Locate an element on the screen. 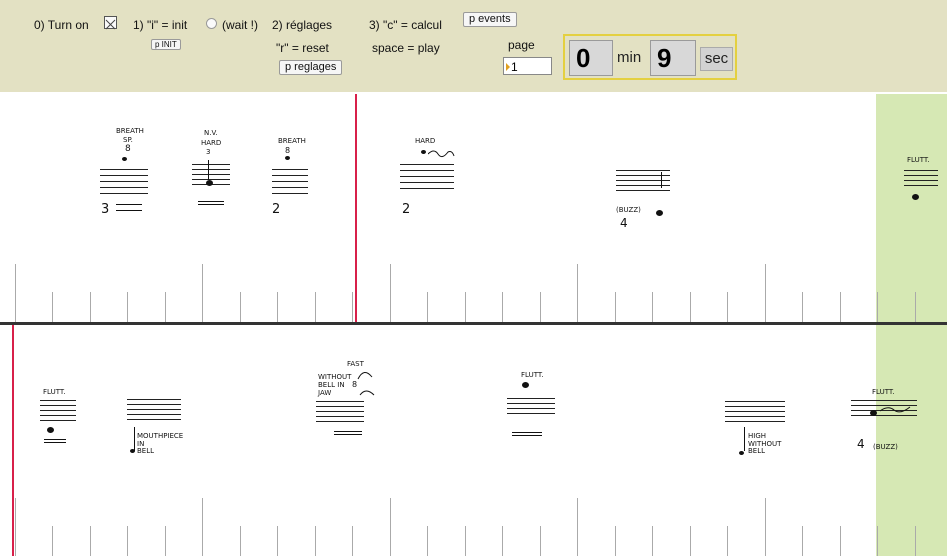 The width and height of the screenshot is (947, 556). turn-on-toggle is located at coordinates (110, 23).